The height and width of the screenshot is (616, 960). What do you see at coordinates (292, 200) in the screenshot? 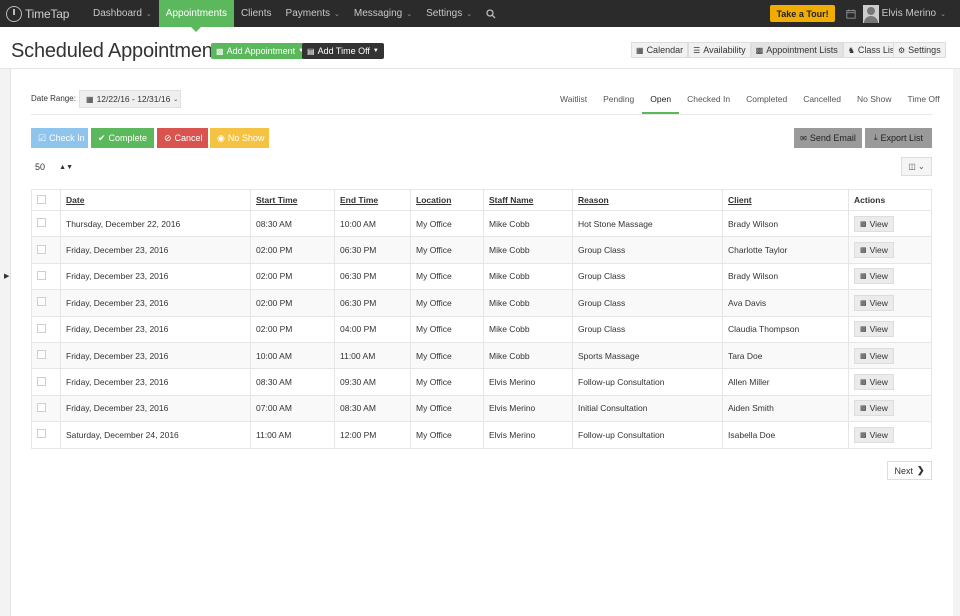
I see `column-header-start-time: Start Time` at bounding box center [292, 200].